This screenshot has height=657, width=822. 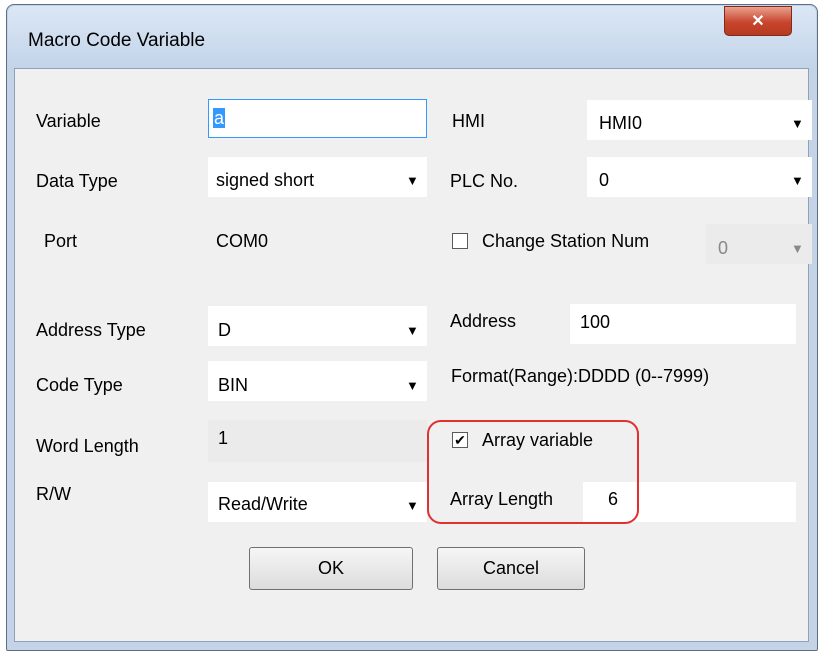 What do you see at coordinates (317, 326) in the screenshot?
I see `address-type-select: D ▼` at bounding box center [317, 326].